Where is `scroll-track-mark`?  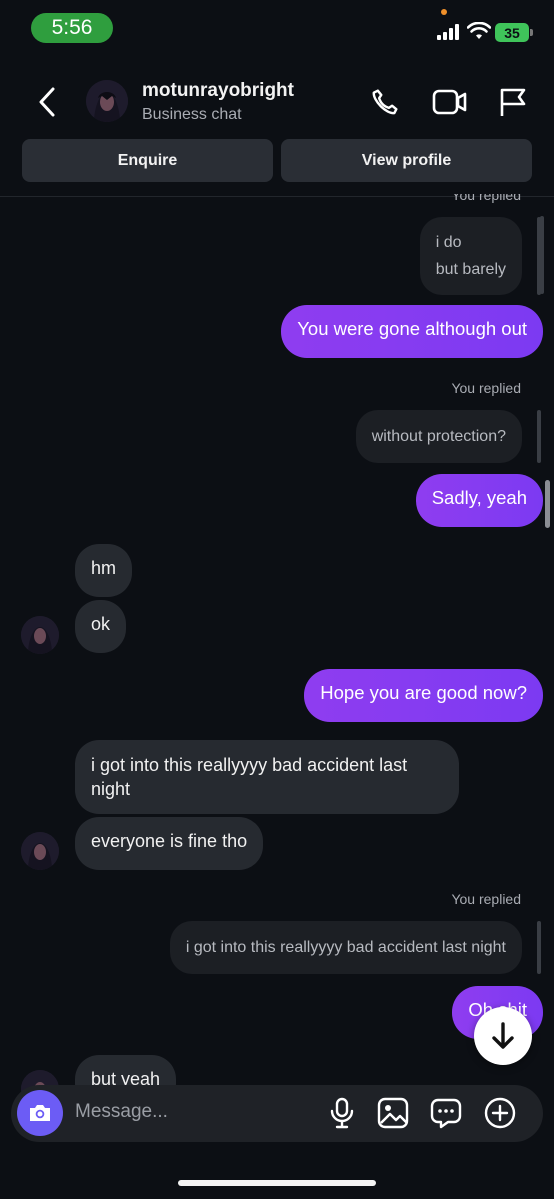
scroll-track-mark is located at coordinates (542, 255).